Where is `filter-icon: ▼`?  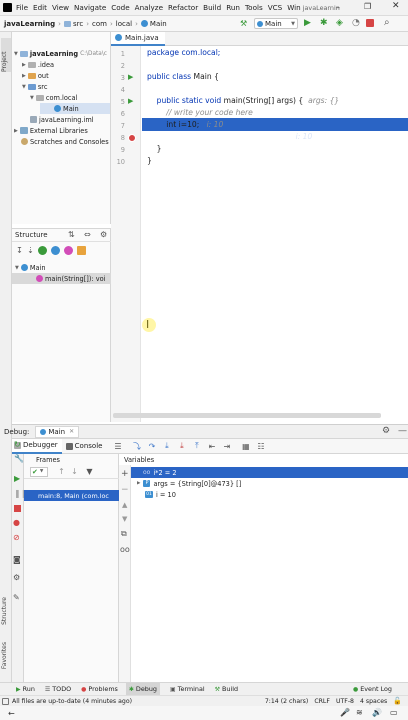 filter-icon: ▼ is located at coordinates (89, 471).